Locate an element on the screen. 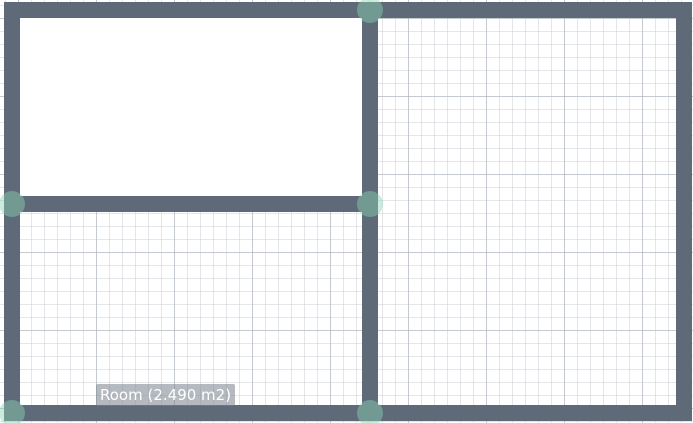 The image size is (693, 423). room-label: Room (2.490 m2) is located at coordinates (166, 395).